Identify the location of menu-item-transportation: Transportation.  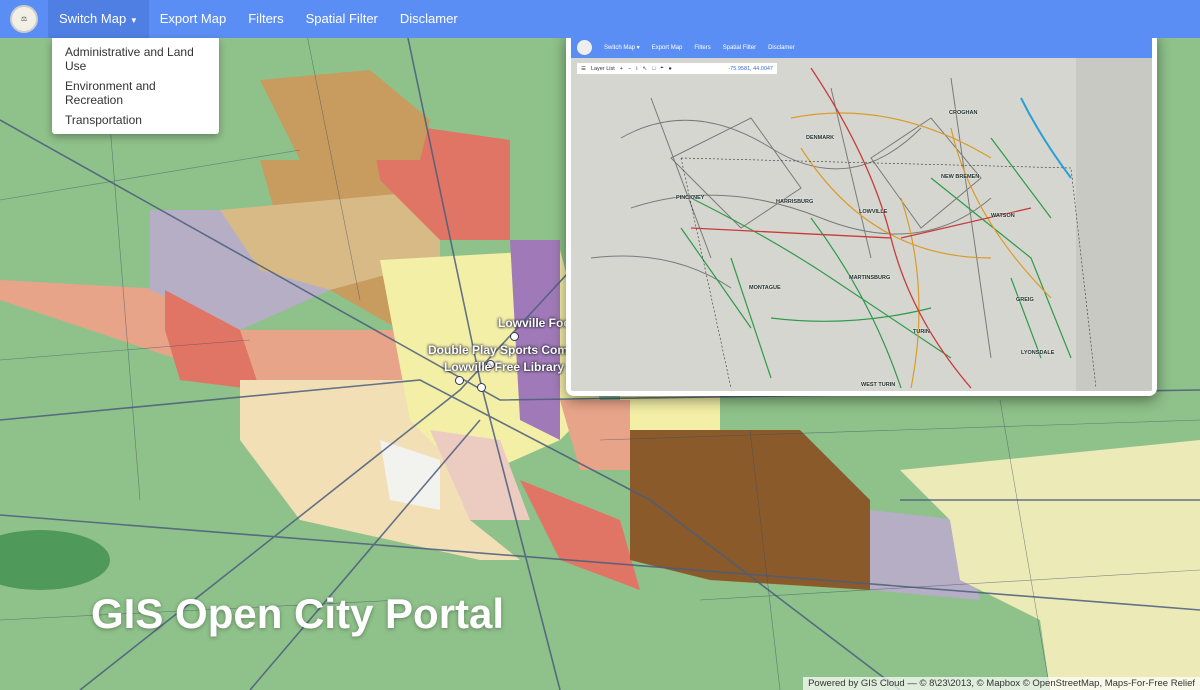
(135, 120).